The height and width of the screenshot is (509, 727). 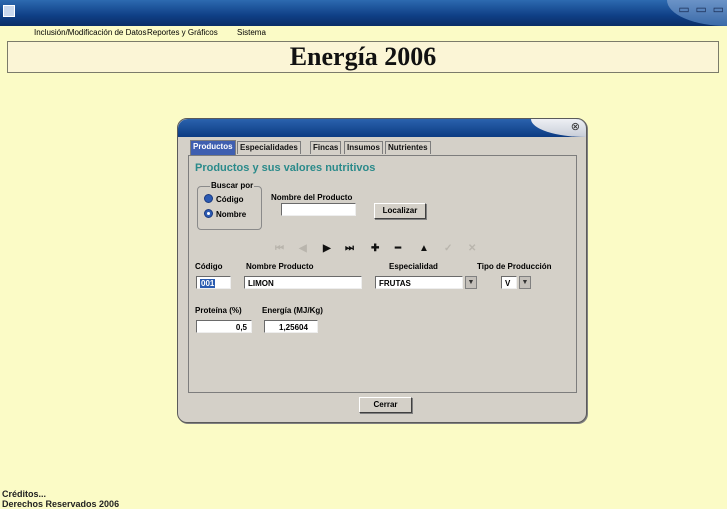 I want to click on add-record-icon: ✚, so click(x=375, y=248).